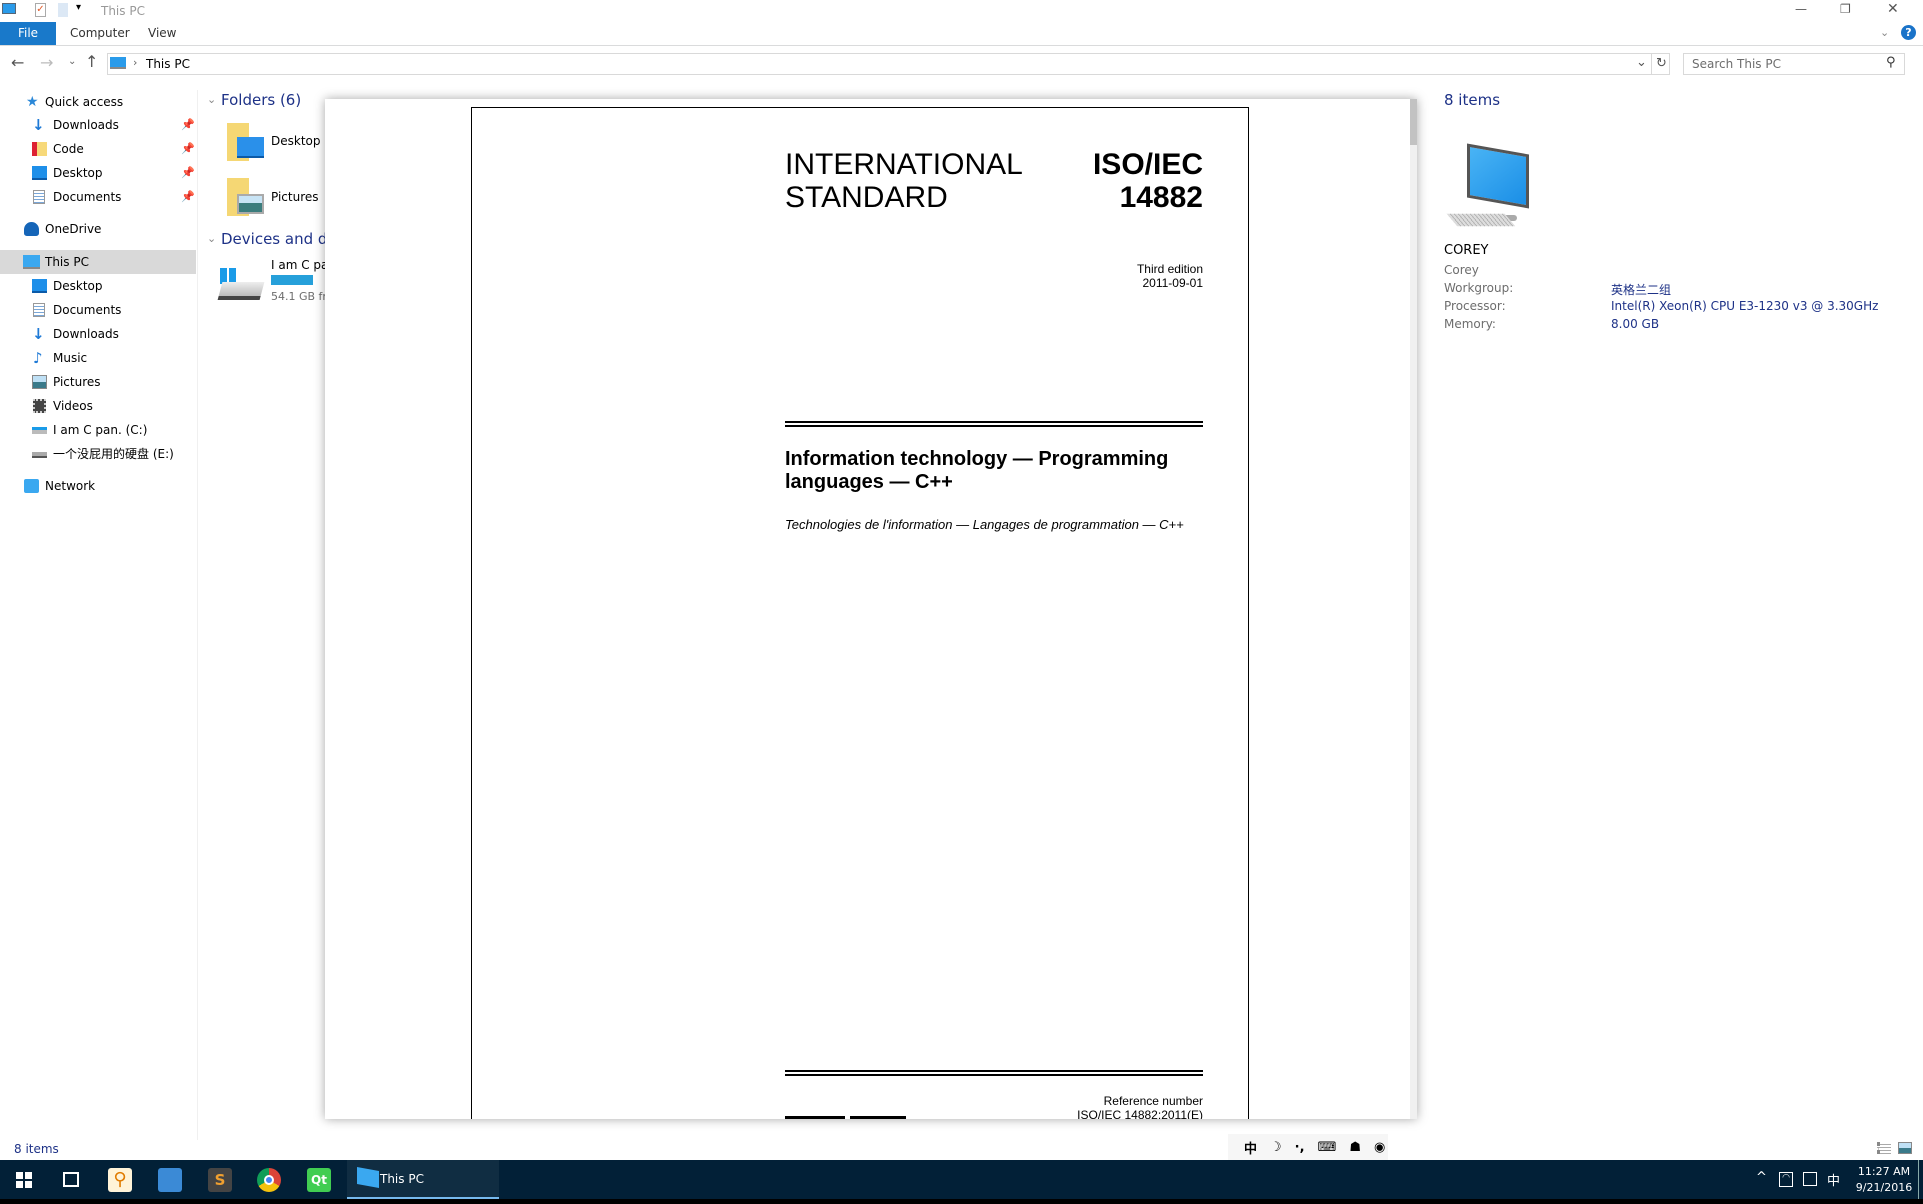 The height and width of the screenshot is (1204, 1923). Describe the element at coordinates (28, 33) in the screenshot. I see `tab-file: File` at that location.